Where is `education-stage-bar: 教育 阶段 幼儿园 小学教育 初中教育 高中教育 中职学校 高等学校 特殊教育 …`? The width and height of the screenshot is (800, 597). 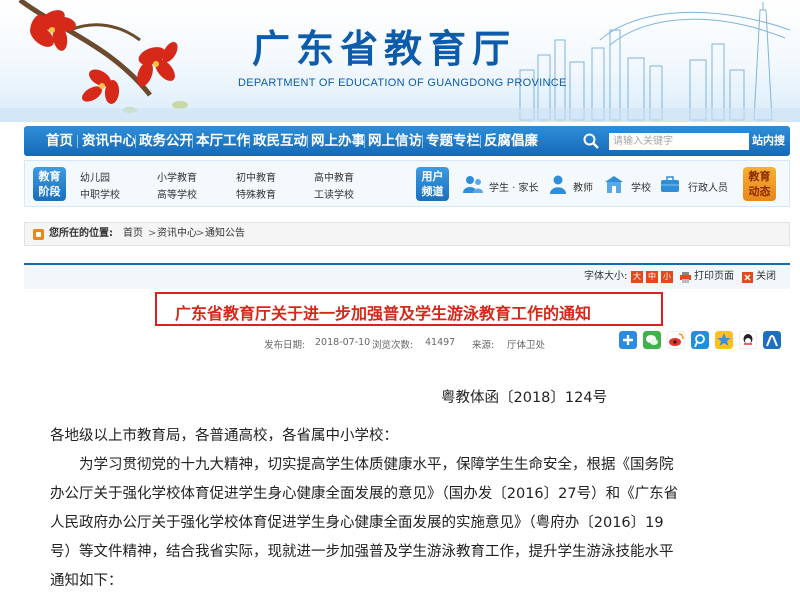 education-stage-bar: 教育 阶段 幼儿园 小学教育 初中教育 高中教育 中职学校 高等学校 特殊教育 … is located at coordinates (407, 183).